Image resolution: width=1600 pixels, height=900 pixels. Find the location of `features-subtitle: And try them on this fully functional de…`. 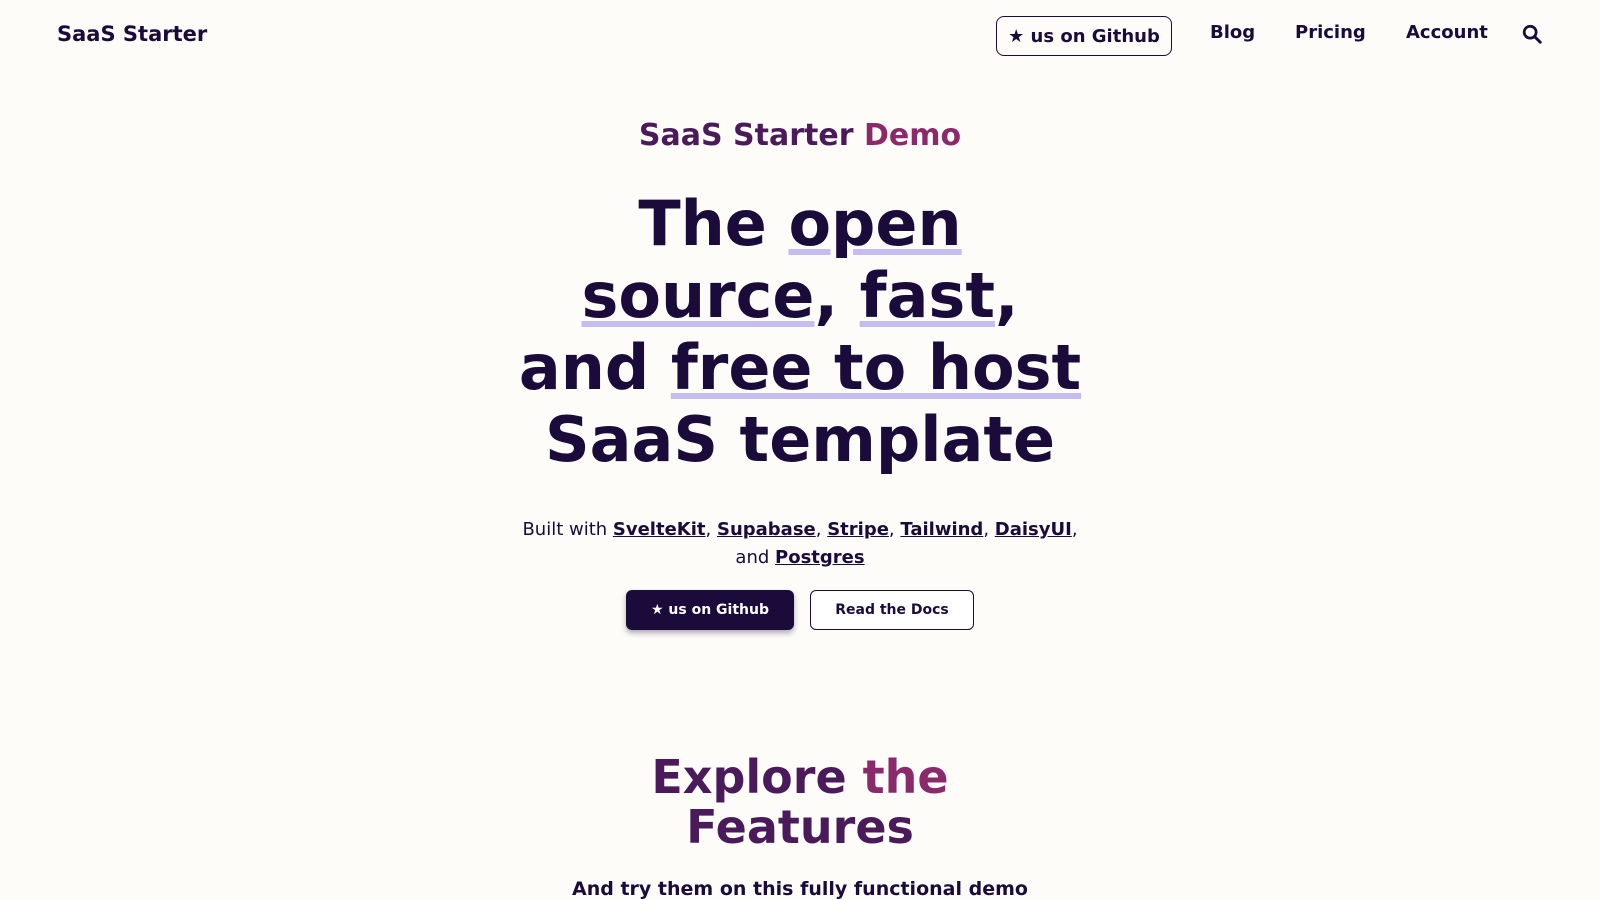

features-subtitle: And try them on this fully functional de… is located at coordinates (800, 889).